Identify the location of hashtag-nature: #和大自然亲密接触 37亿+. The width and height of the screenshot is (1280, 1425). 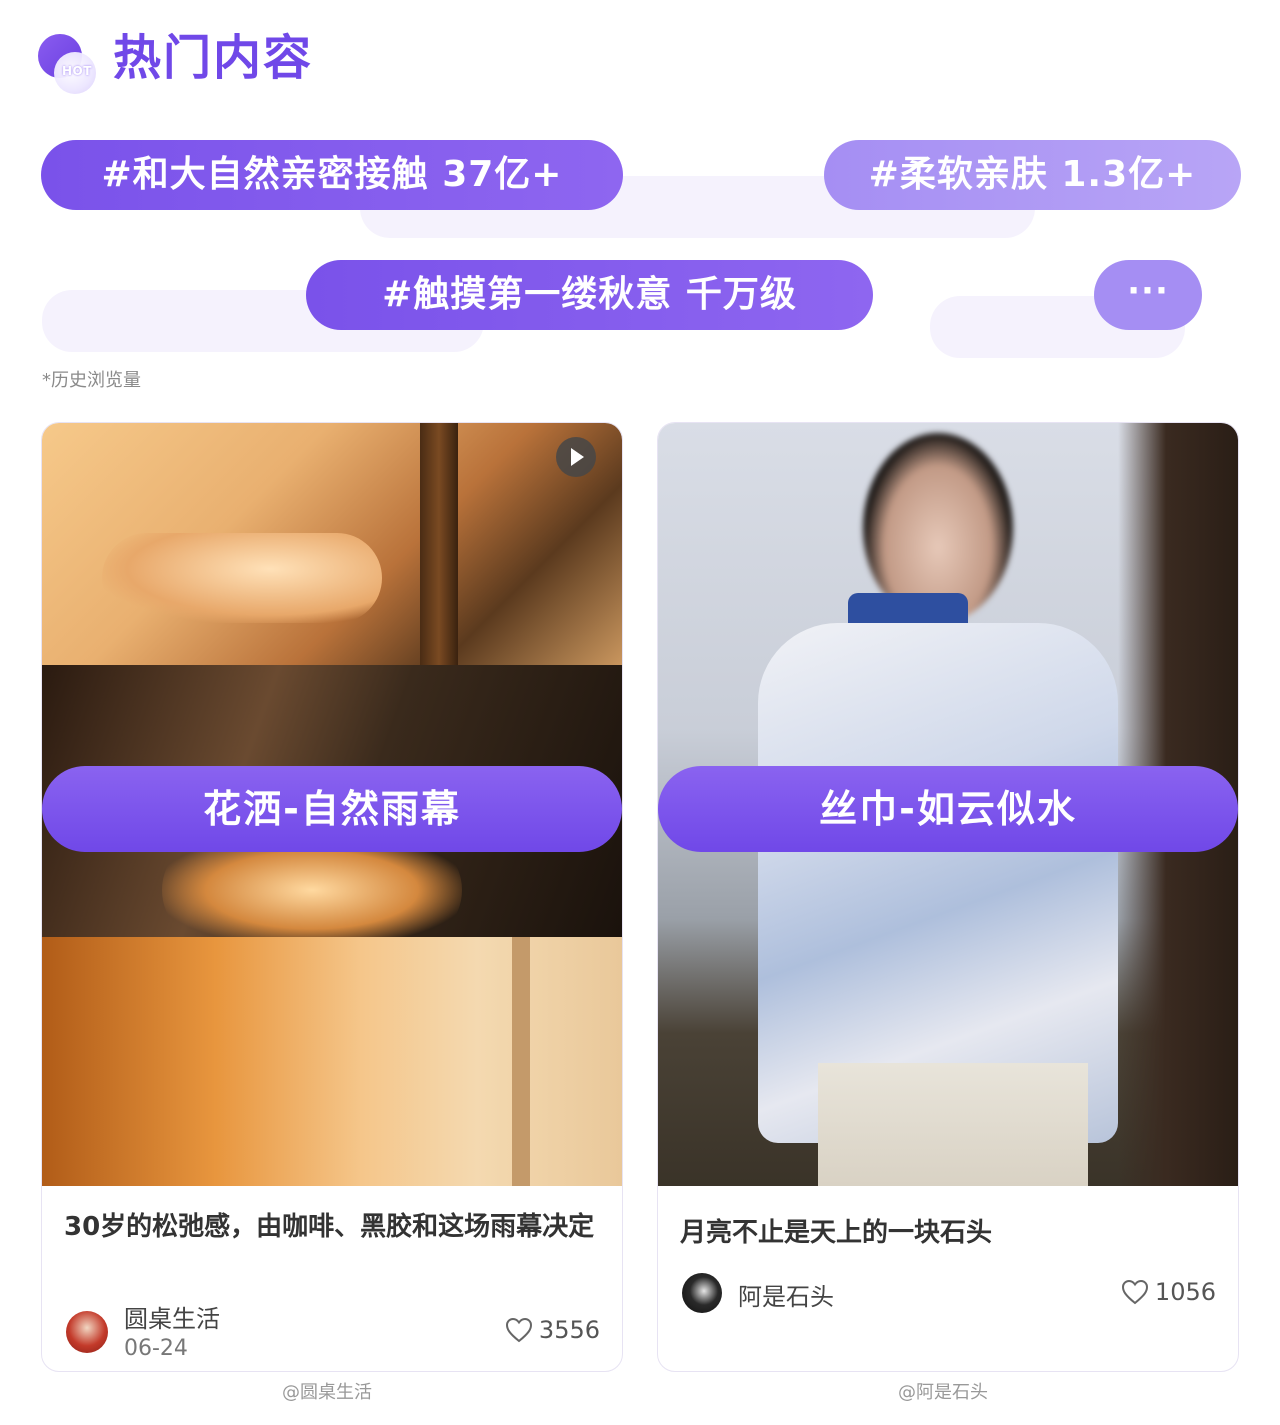
(332, 175).